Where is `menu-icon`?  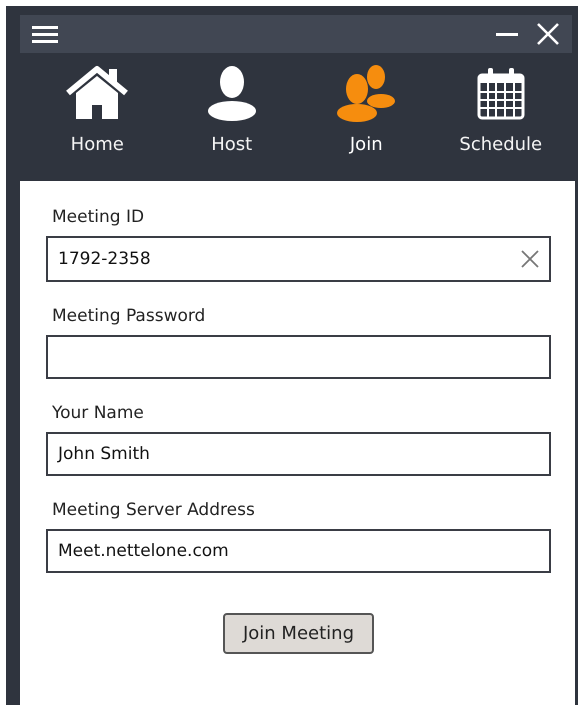
menu-icon is located at coordinates (45, 34).